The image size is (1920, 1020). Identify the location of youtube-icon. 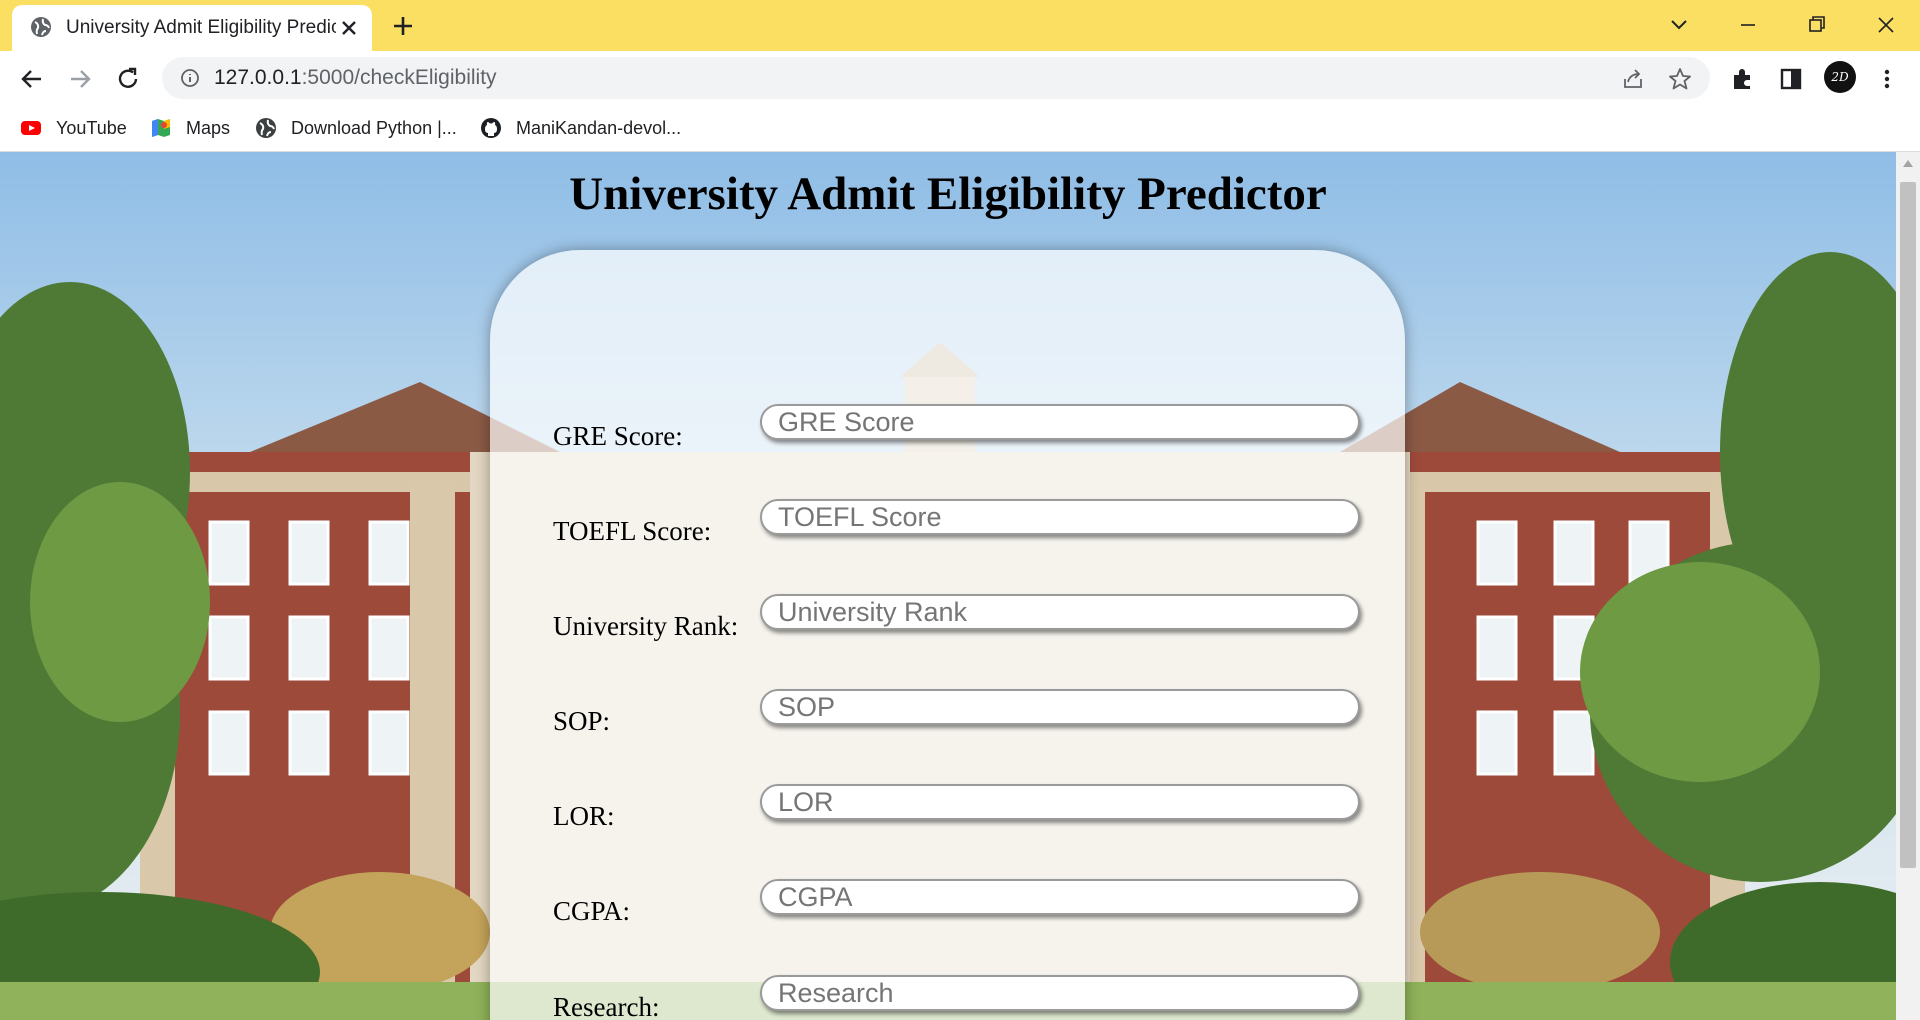
(31, 128).